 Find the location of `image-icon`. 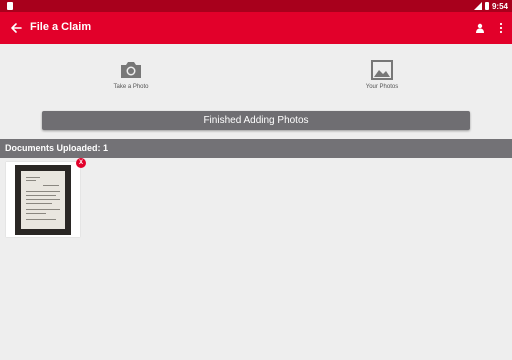

image-icon is located at coordinates (382, 70).